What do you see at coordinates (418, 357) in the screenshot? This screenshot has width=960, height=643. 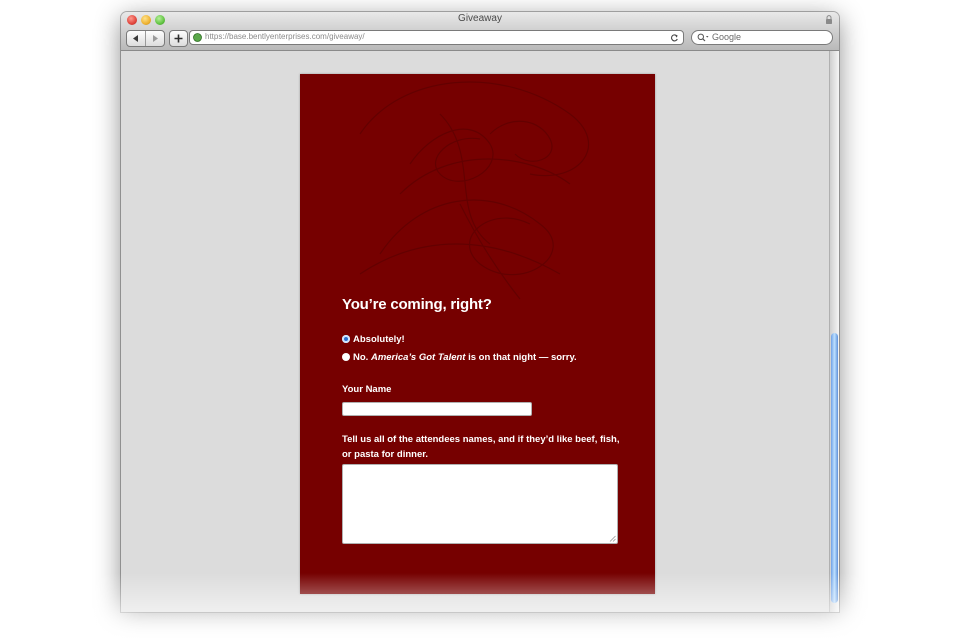 I see `radio-label-no-show: America’s Got Talent` at bounding box center [418, 357].